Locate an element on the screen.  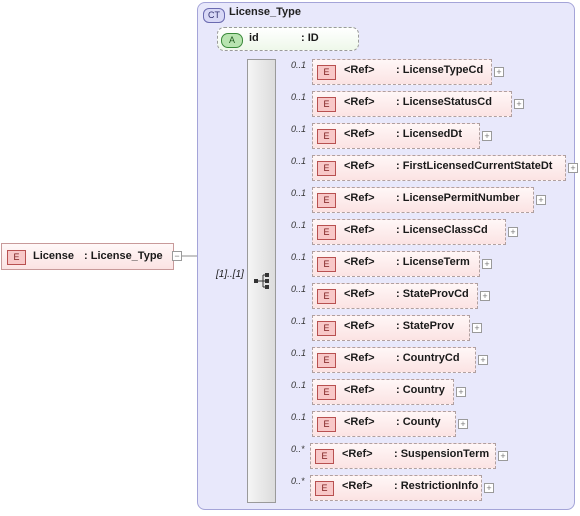
child-element-name: : FirstLicensedCurrentStateDt is located at coordinates (474, 166).